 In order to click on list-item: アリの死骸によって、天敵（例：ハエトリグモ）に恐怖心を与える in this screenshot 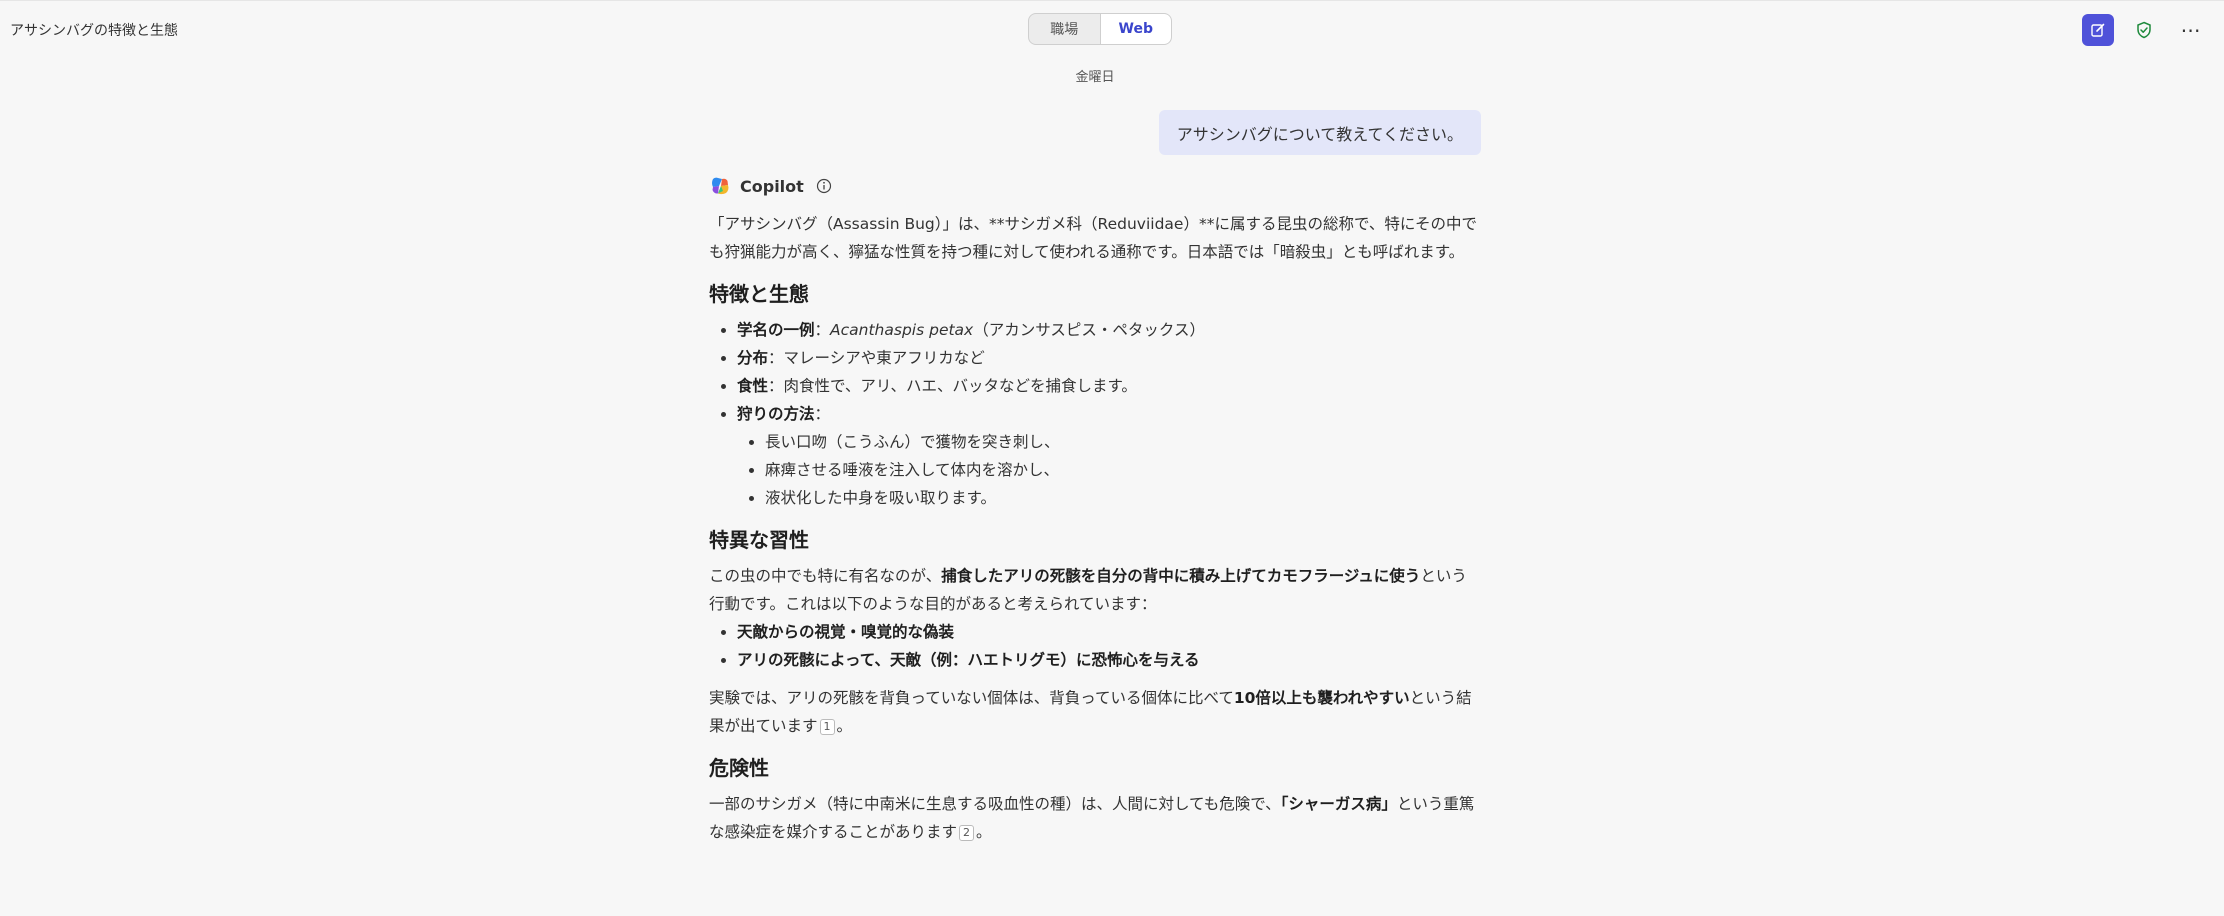, I will do `click(1109, 660)`.